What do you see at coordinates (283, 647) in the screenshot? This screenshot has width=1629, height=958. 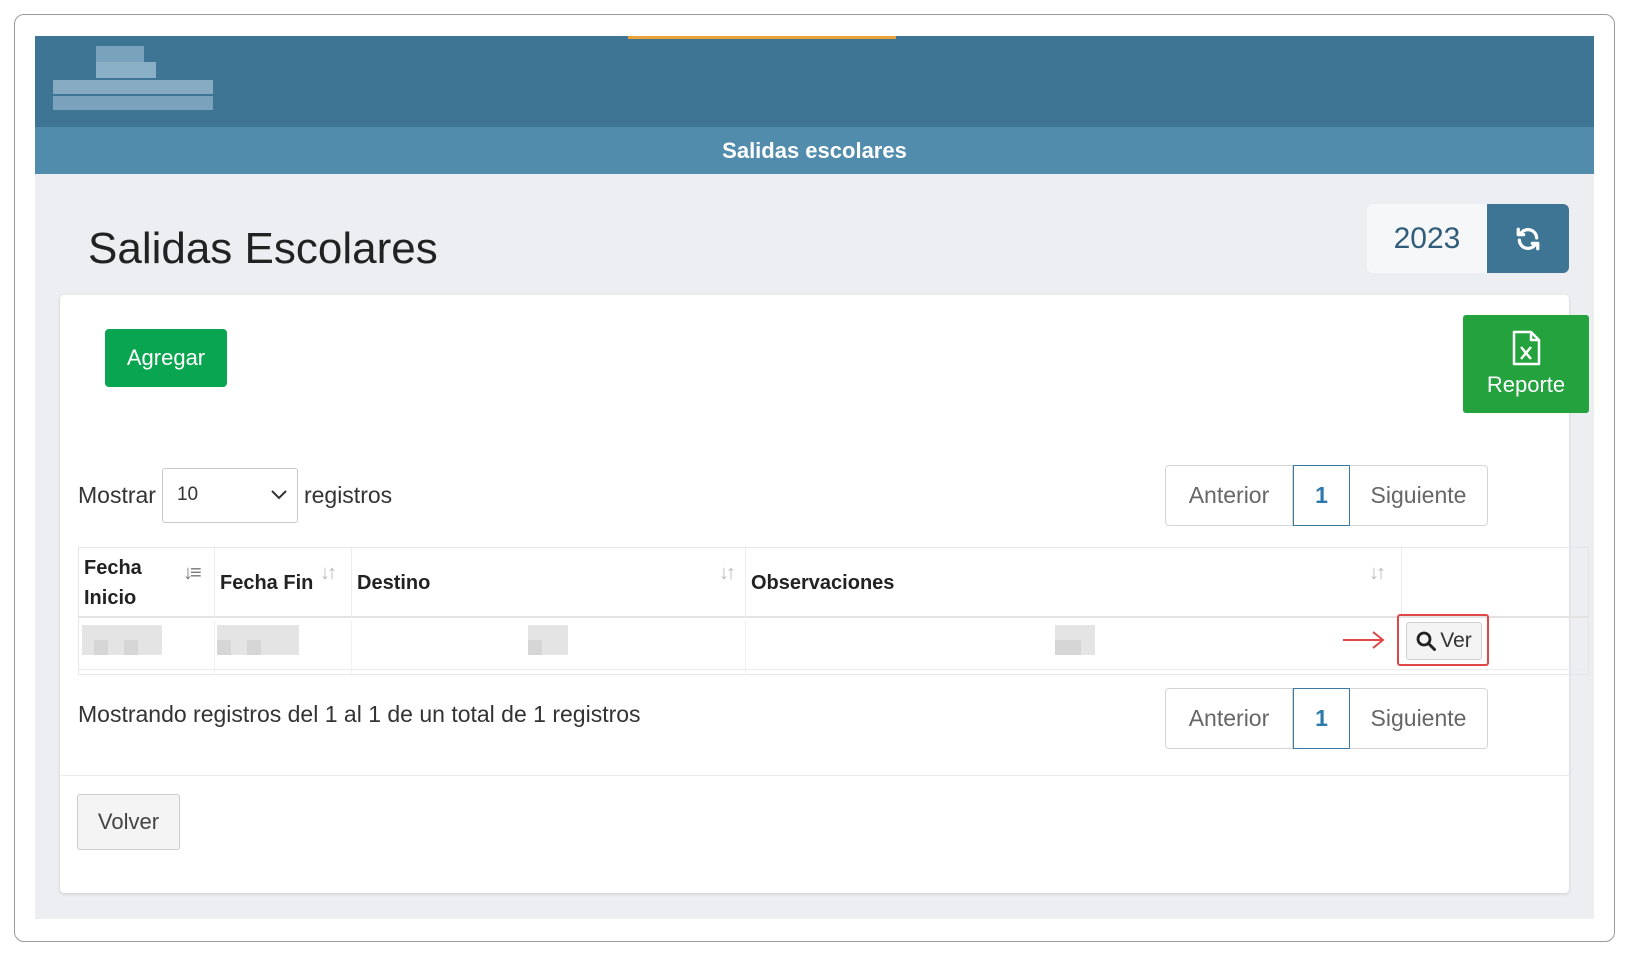 I see `cell-fecha-fin` at bounding box center [283, 647].